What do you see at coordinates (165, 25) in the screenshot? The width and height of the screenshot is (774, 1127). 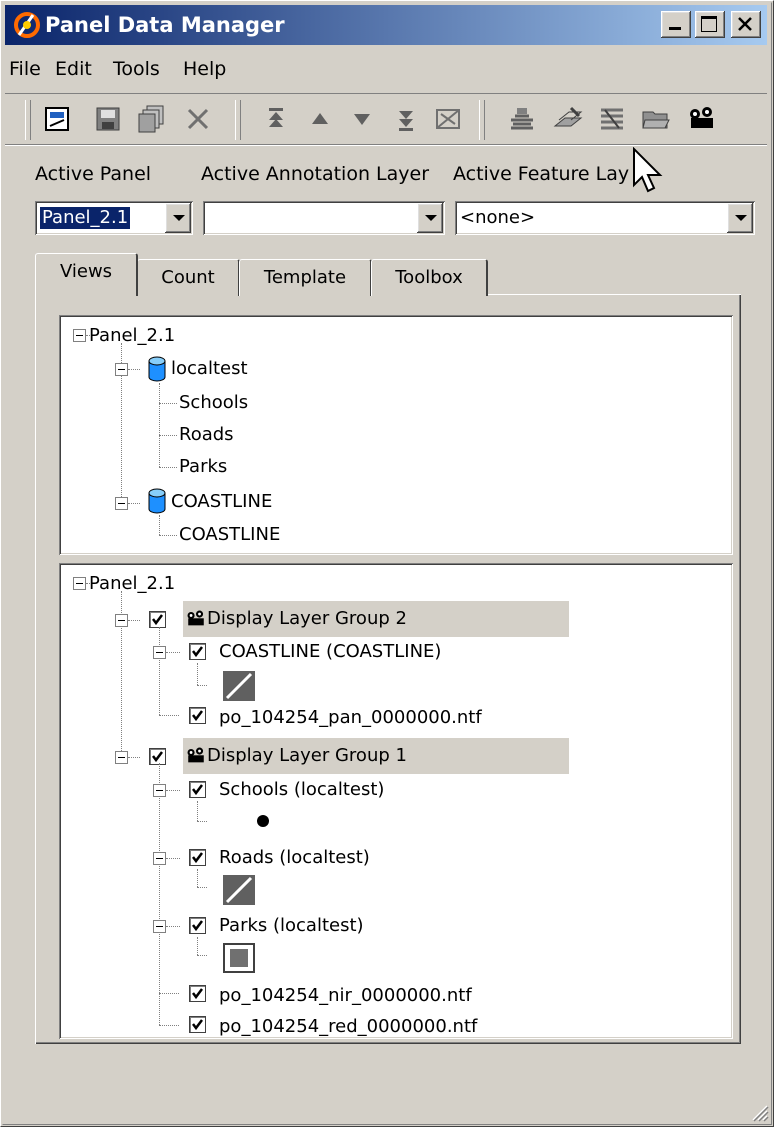 I see `window-title: Panel Data Manager` at bounding box center [165, 25].